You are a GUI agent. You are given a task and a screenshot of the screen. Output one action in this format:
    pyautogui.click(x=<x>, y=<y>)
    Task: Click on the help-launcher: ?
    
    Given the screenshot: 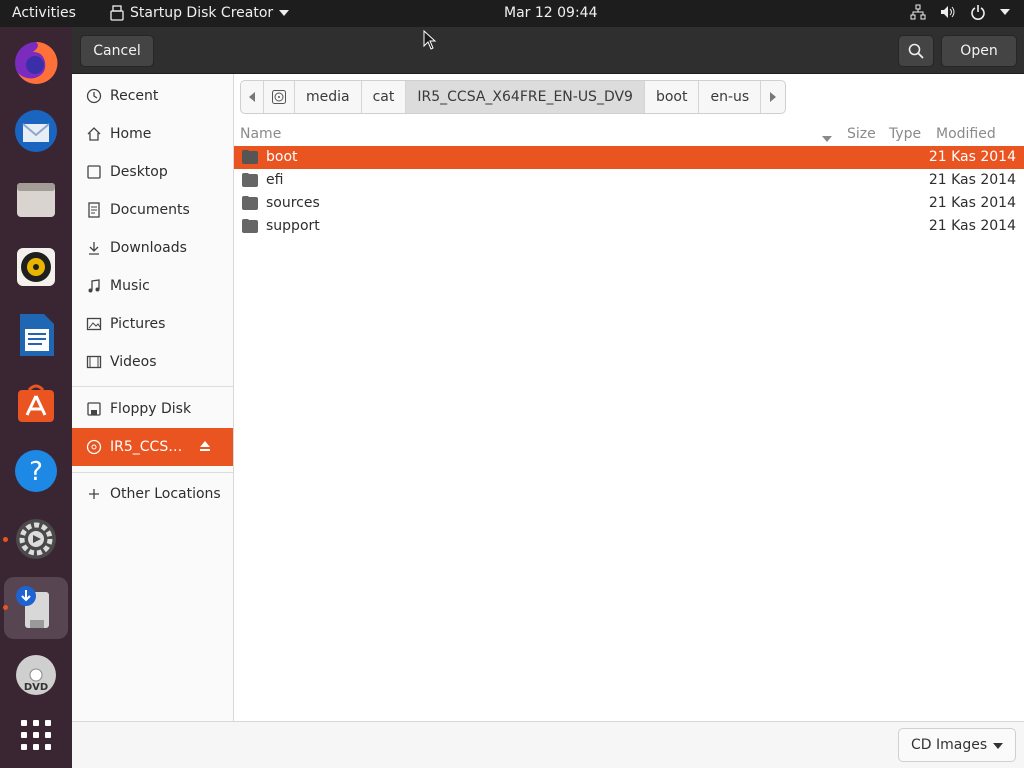 What is the action you would take?
    pyautogui.click(x=36, y=471)
    